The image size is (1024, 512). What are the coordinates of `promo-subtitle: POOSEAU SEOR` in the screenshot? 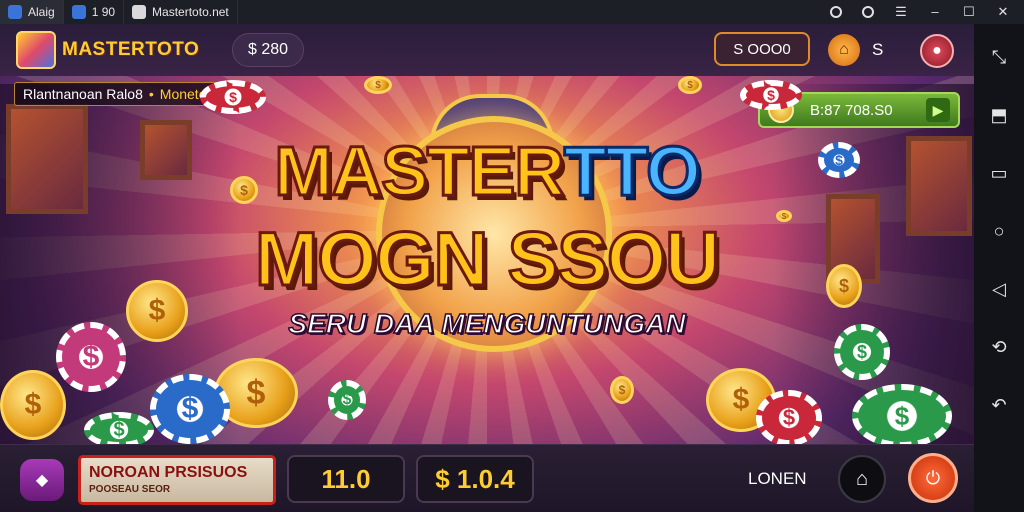 It's located at (130, 489).